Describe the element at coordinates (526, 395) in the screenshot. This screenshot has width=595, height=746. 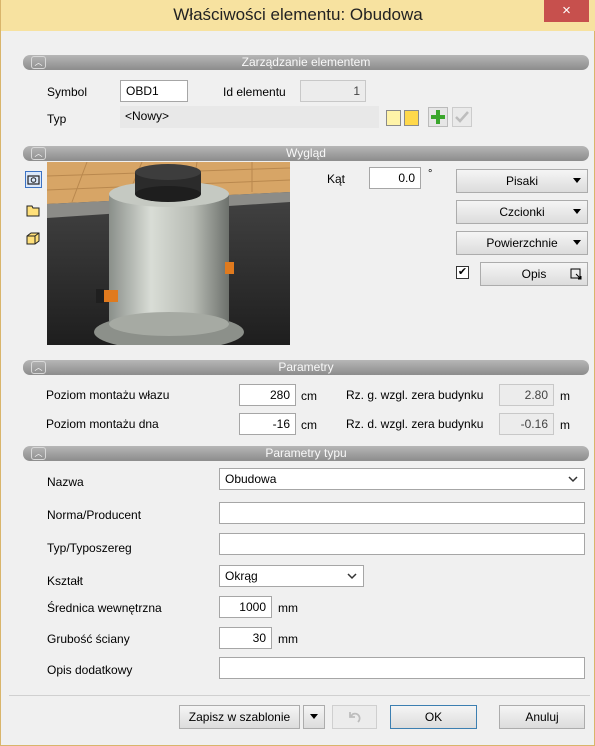
I see `top-relative-field: 2.80` at that location.